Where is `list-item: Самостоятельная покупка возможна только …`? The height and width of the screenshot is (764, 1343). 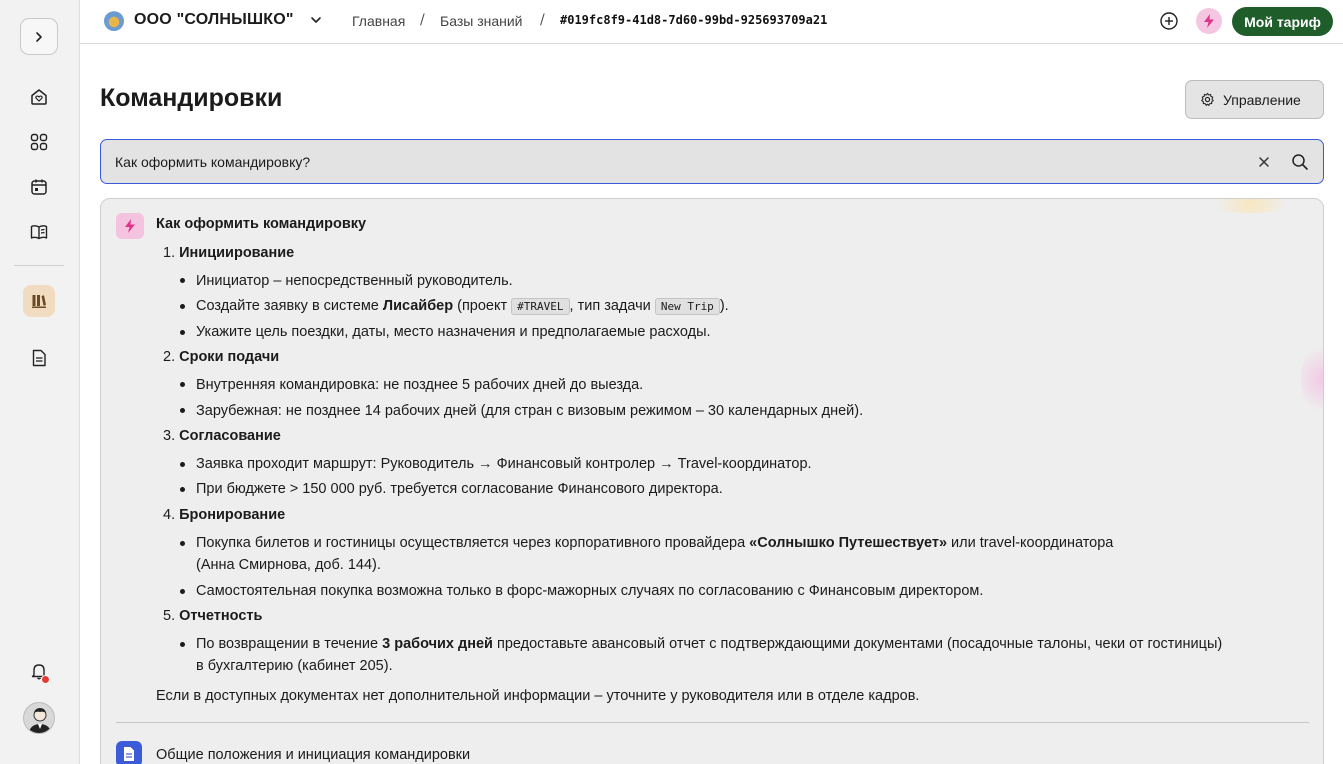 list-item: Самостоятельная покупка возможна только … is located at coordinates (590, 591).